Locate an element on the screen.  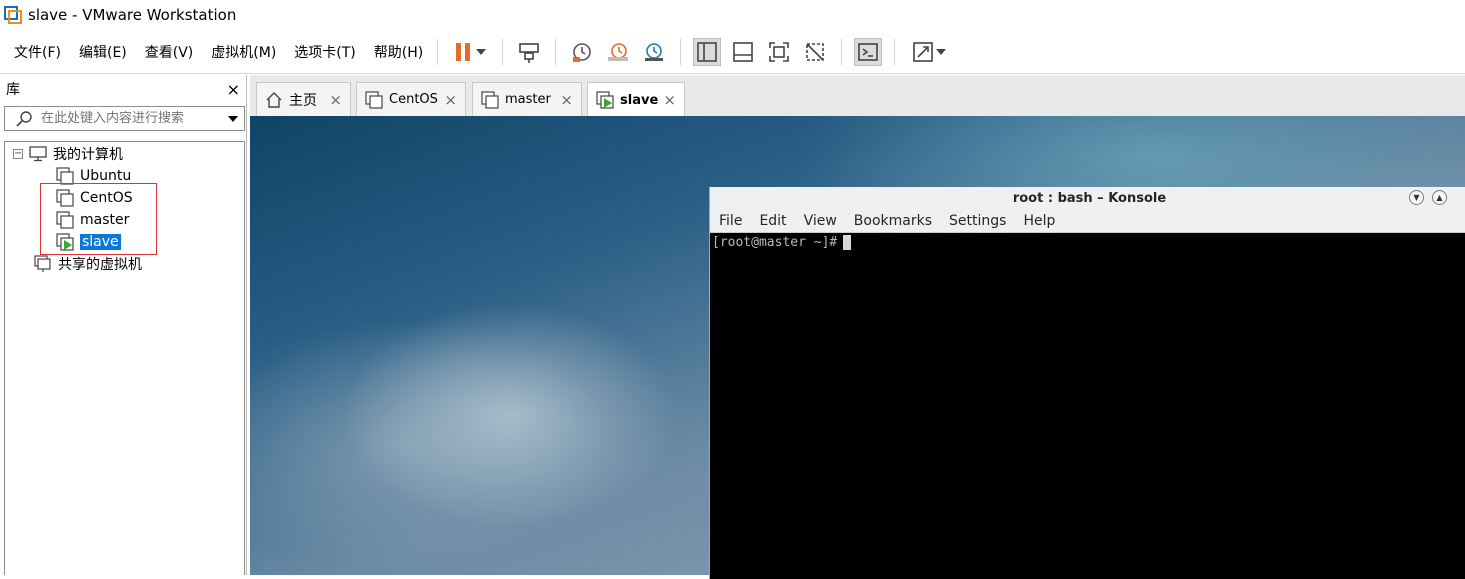
menu-tabs: 选项卡(T) is located at coordinates (324, 52).